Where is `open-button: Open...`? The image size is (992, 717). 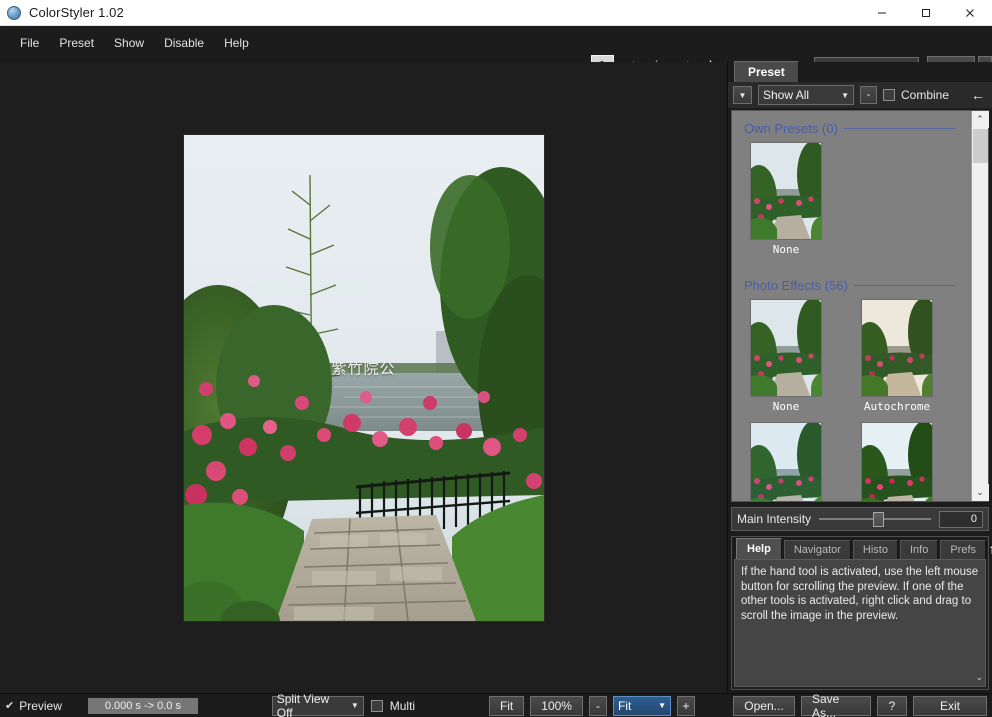 open-button: Open... is located at coordinates (763, 705).